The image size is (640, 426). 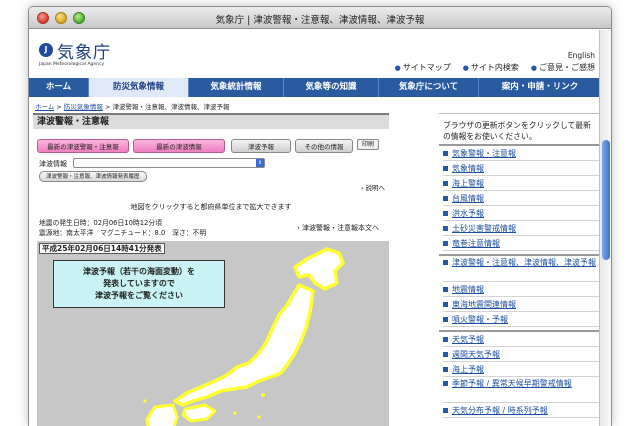 What do you see at coordinates (139, 87) in the screenshot?
I see `nav-disaster-info: 防災気象情報` at bounding box center [139, 87].